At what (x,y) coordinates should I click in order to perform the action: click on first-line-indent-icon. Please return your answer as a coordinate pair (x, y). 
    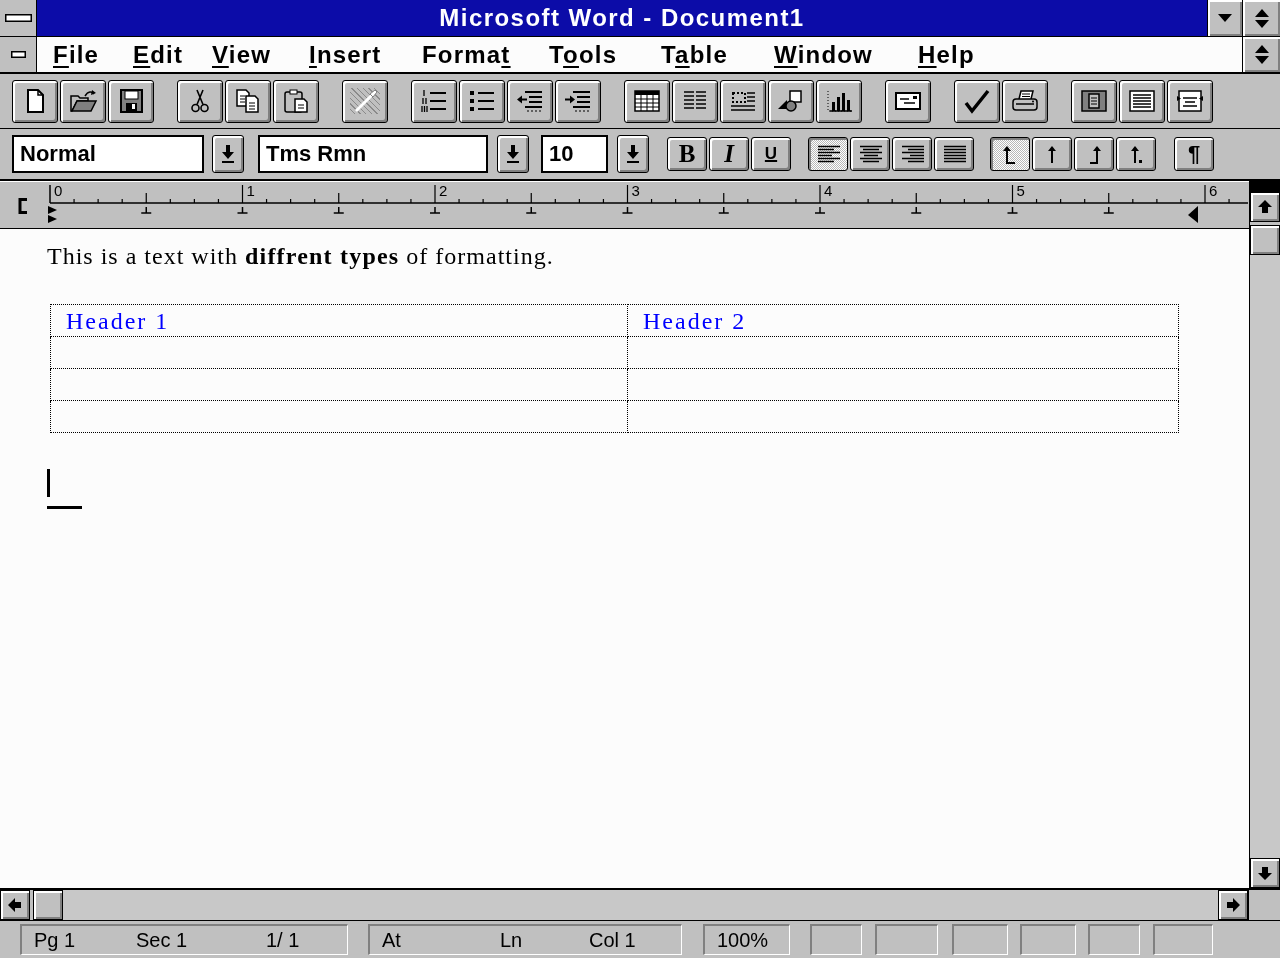
    Looking at the image, I should click on (52, 210).